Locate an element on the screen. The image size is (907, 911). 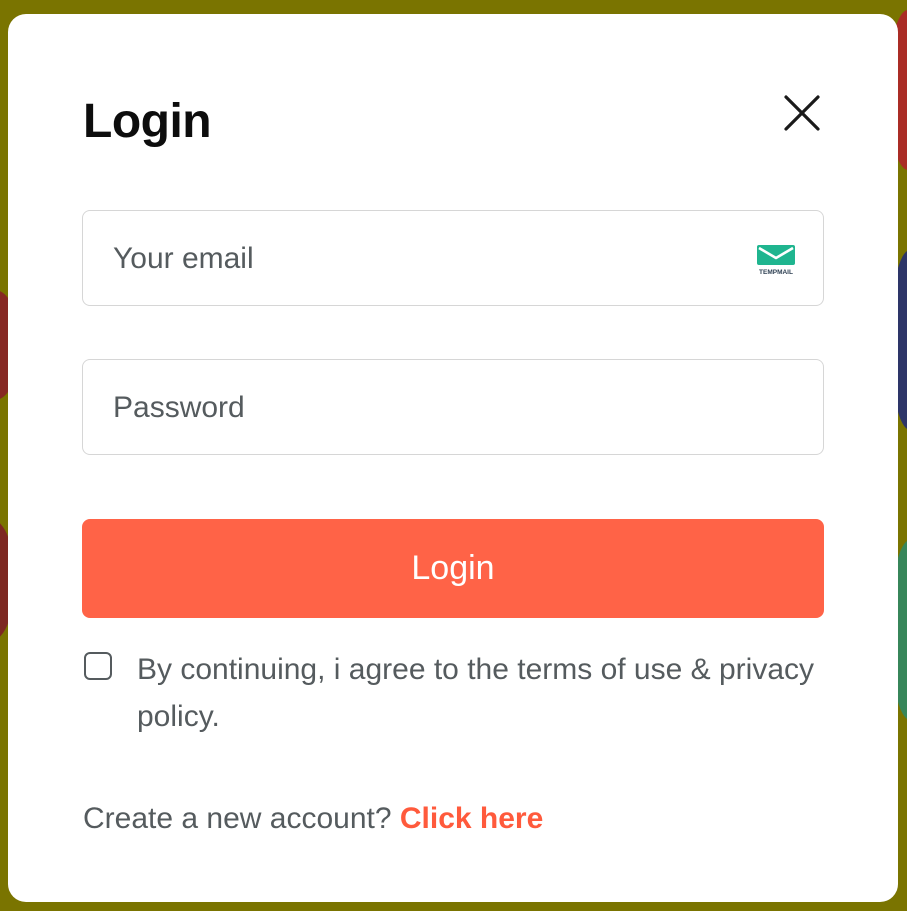
email-input is located at coordinates (423, 259).